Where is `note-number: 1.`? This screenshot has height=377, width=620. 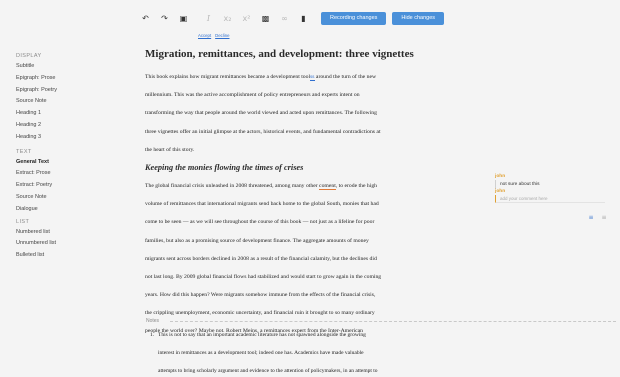
note-number: 1. is located at coordinates (152, 335).